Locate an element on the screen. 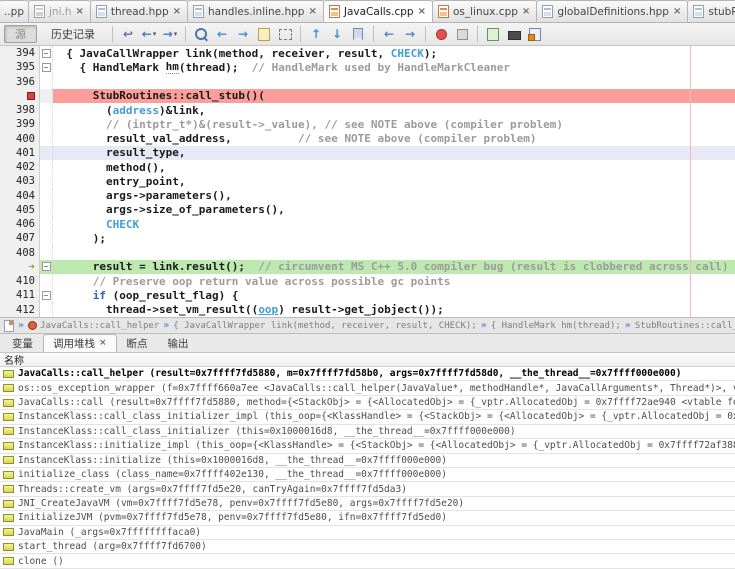 The width and height of the screenshot is (735, 569). toggle-bookmark-icon is located at coordinates (358, 34).